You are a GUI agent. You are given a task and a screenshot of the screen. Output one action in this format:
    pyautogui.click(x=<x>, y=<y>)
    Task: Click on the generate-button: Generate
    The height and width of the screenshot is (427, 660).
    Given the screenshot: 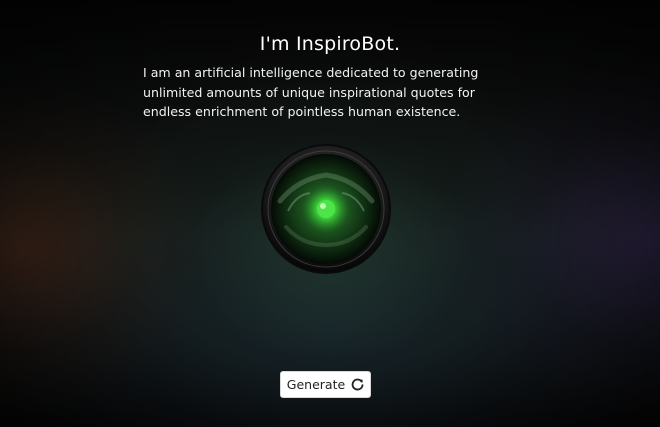 What is the action you would take?
    pyautogui.click(x=325, y=384)
    